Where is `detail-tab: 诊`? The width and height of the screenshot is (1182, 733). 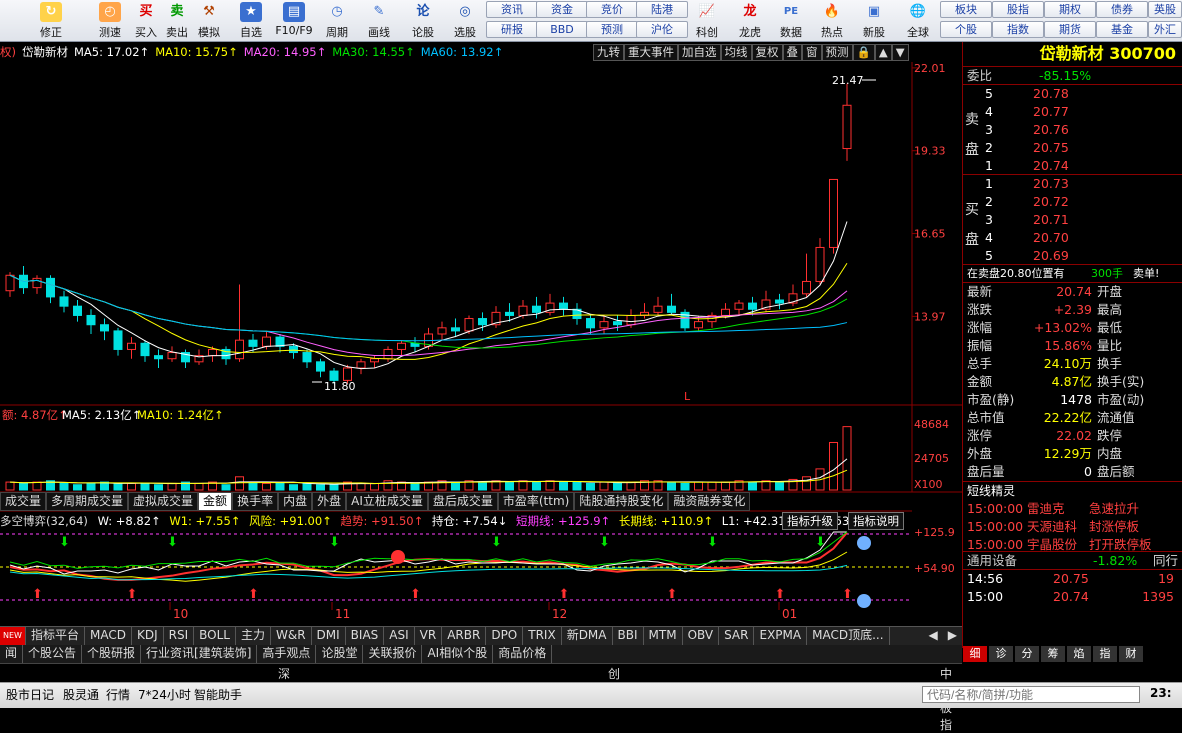 detail-tab: 诊 is located at coordinates (1001, 654).